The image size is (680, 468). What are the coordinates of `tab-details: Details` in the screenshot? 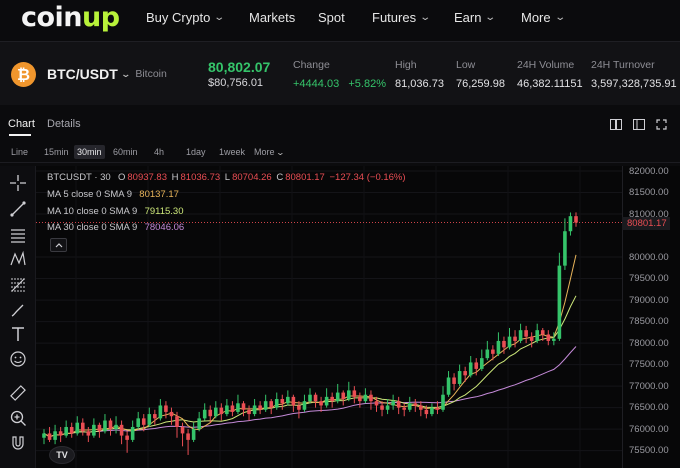 It's located at (64, 124).